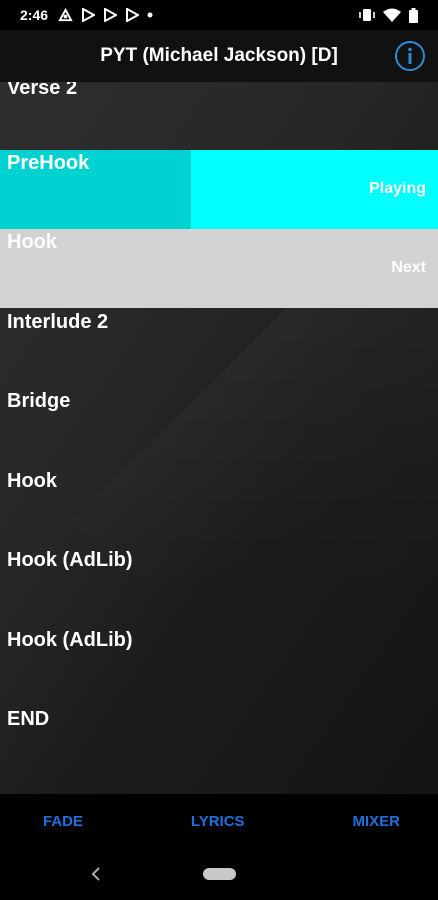 Image resolution: width=438 pixels, height=900 pixels. I want to click on fade-button: FADE, so click(63, 821).